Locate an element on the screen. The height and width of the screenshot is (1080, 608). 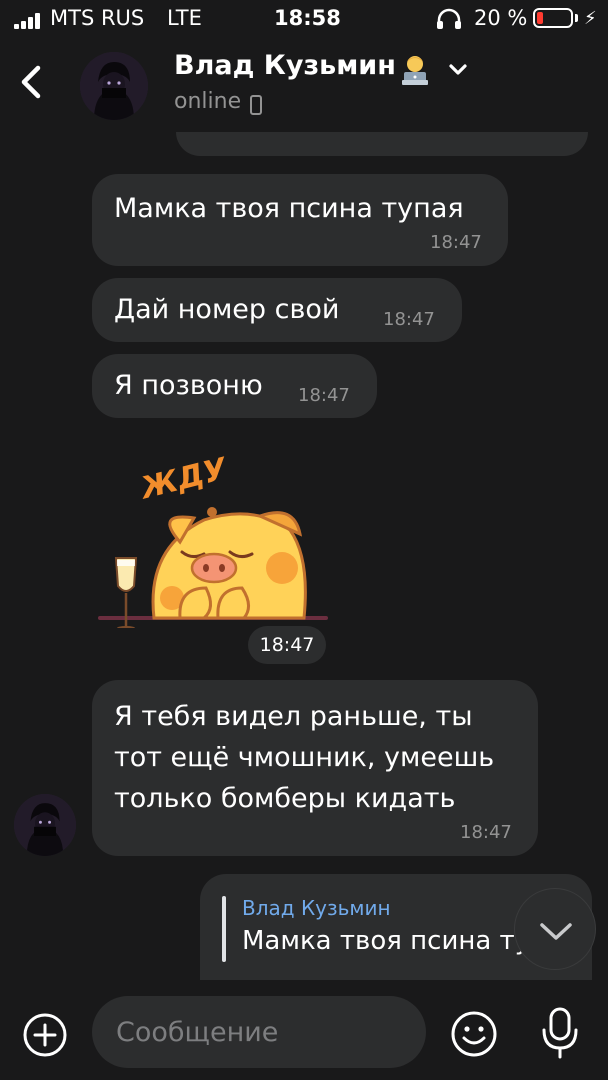
presence-status: online is located at coordinates (208, 101).